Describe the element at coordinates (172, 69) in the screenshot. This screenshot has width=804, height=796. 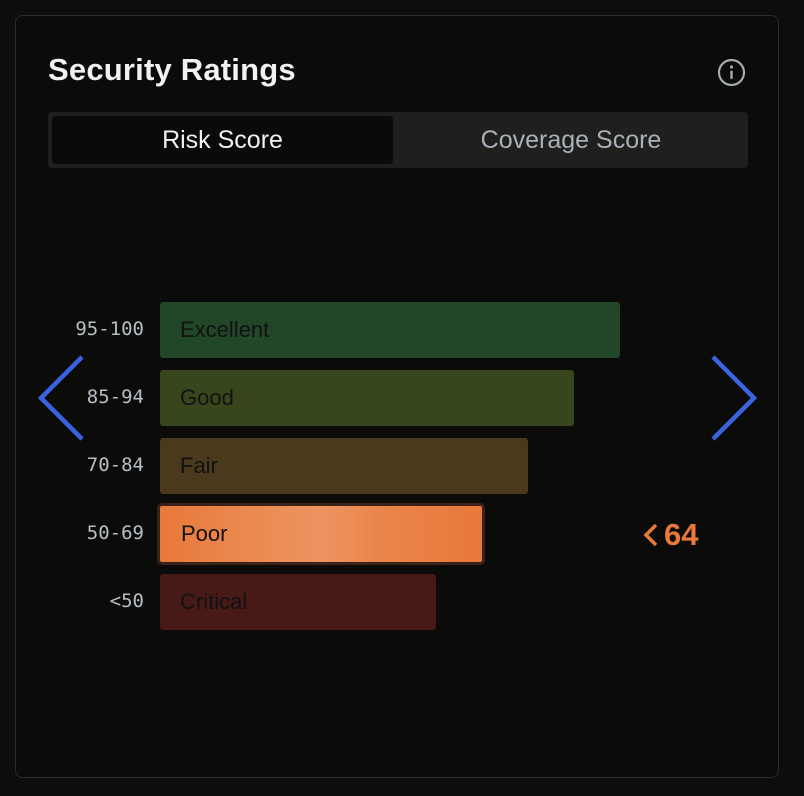
I see `card-title: Security Ratings` at that location.